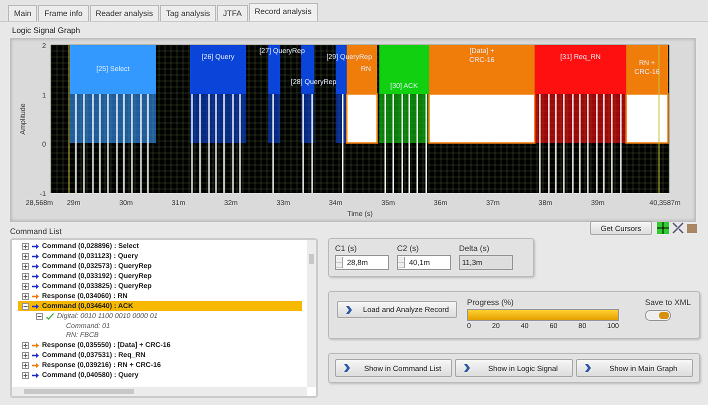 The image size is (708, 405). I want to click on tab: Reader analysis, so click(124, 13).